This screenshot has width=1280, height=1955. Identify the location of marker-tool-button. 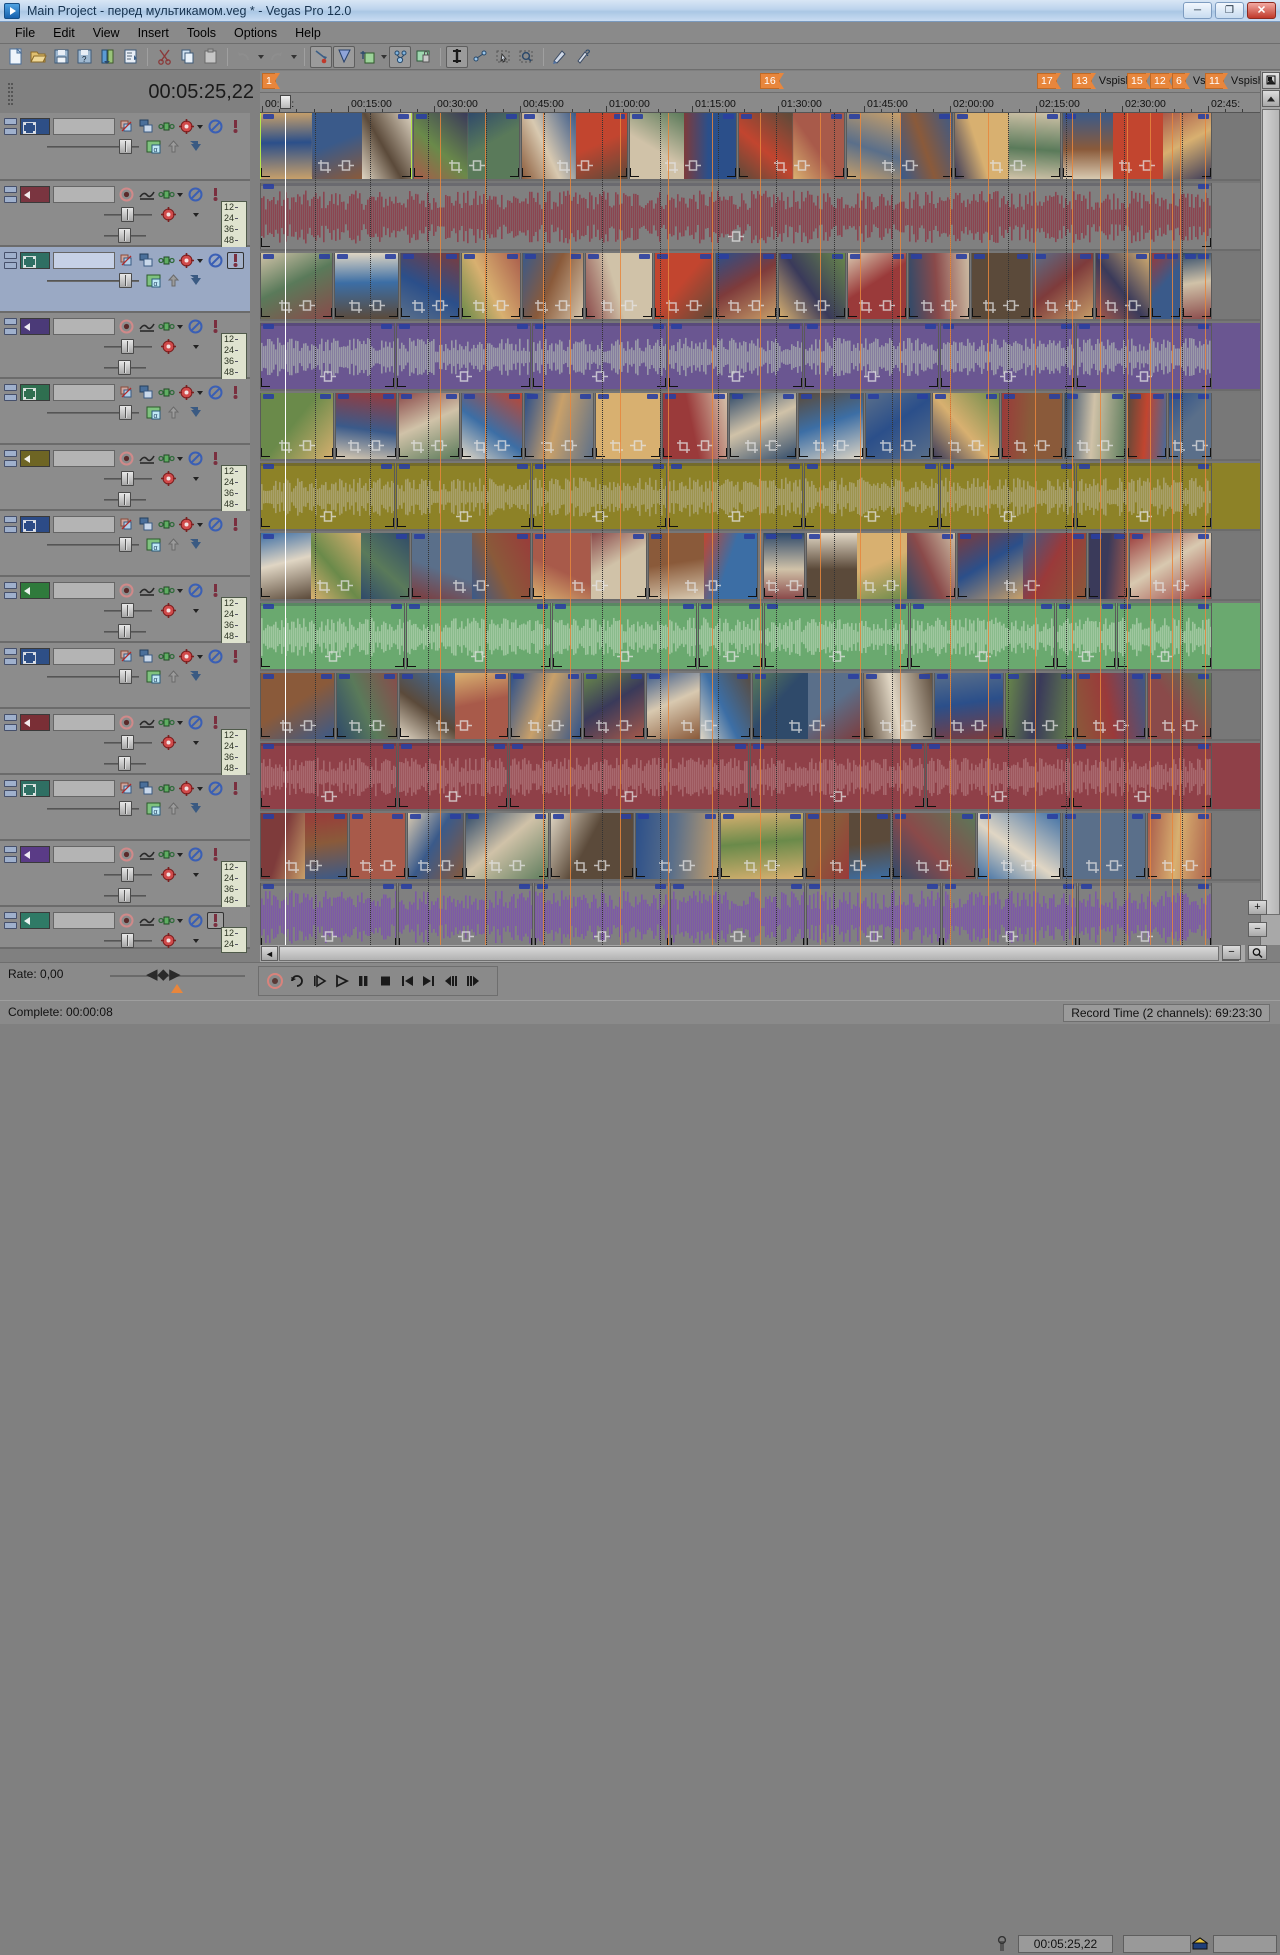
(1271, 80).